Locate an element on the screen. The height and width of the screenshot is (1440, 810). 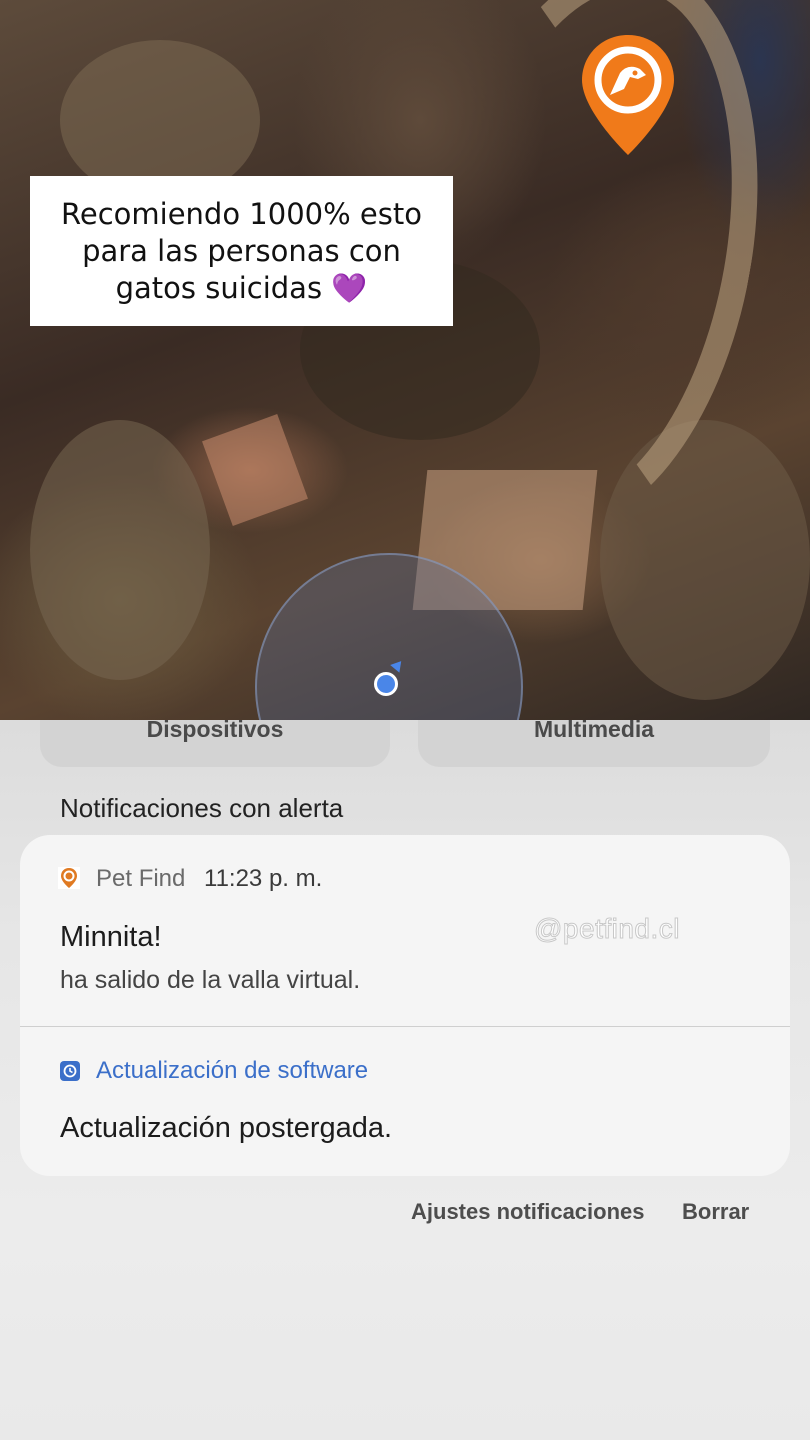
pet-find-logo-pin-icon is located at coordinates (628, 95).